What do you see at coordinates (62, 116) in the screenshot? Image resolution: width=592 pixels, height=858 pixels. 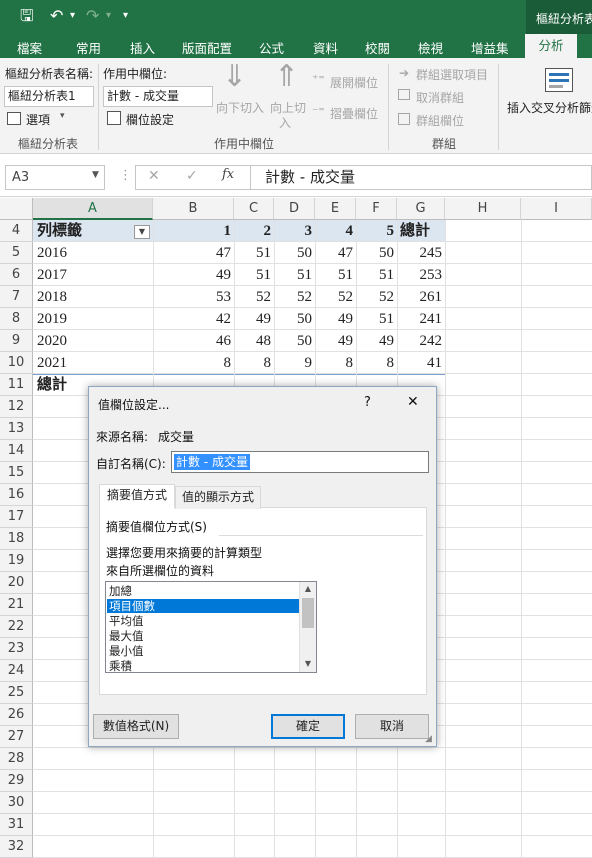 I see `options-dropdown-icon: ▾` at bounding box center [62, 116].